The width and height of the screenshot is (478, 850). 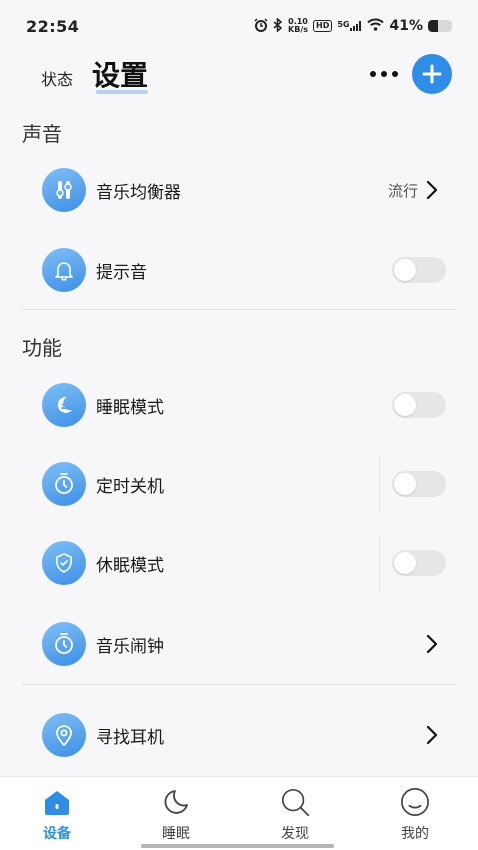 I want to click on status-bar: 22:54 0.10 KB/s HD 5G 41%, so click(x=239, y=26).